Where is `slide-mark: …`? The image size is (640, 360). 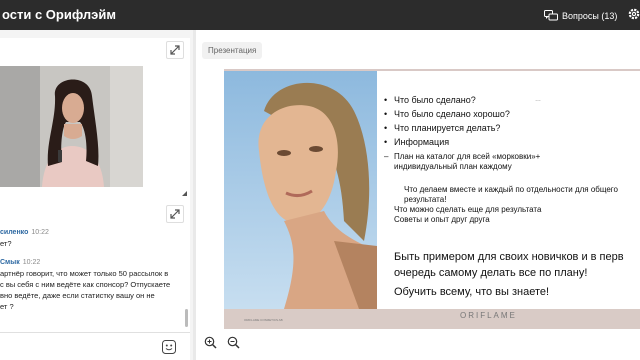
slide-mark: … is located at coordinates (538, 100).